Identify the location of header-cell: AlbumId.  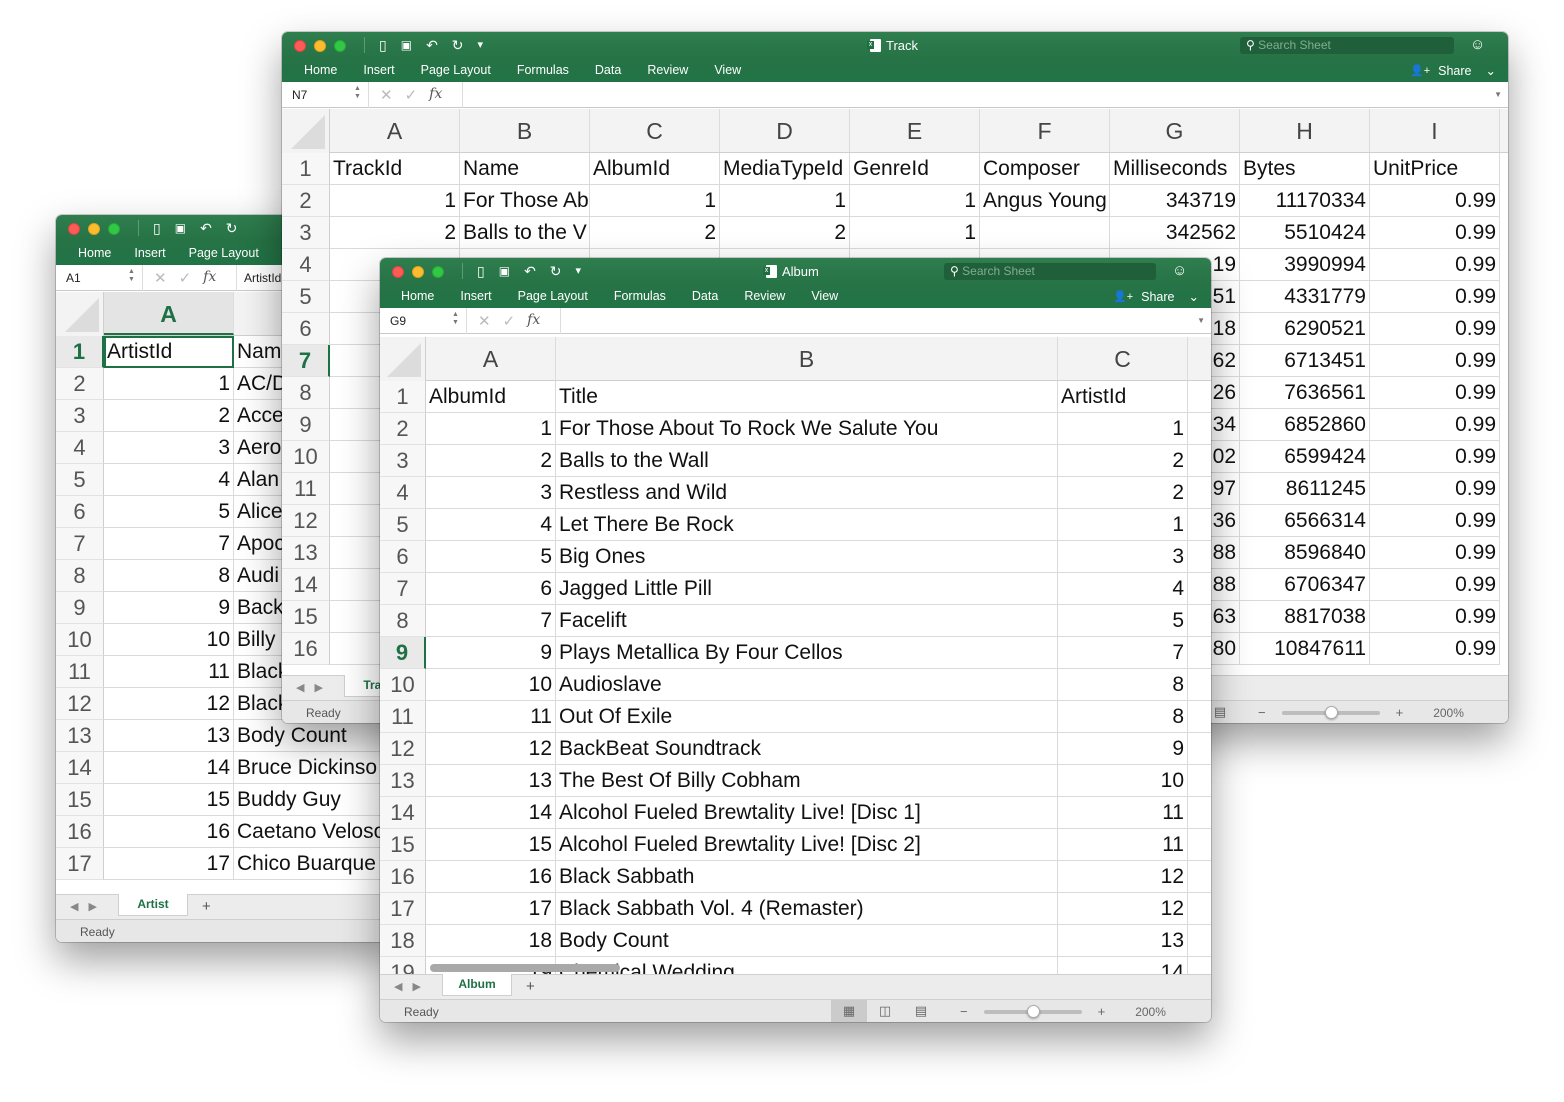
(655, 169).